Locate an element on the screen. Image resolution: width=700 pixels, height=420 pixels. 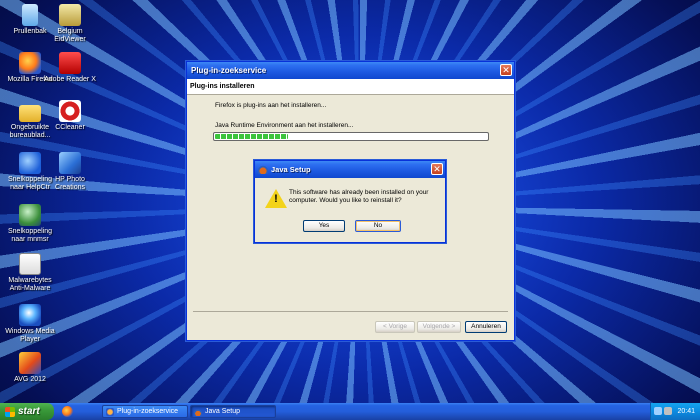
desktop-icon-label: Windows Media Player is located at coordinates (30, 335).